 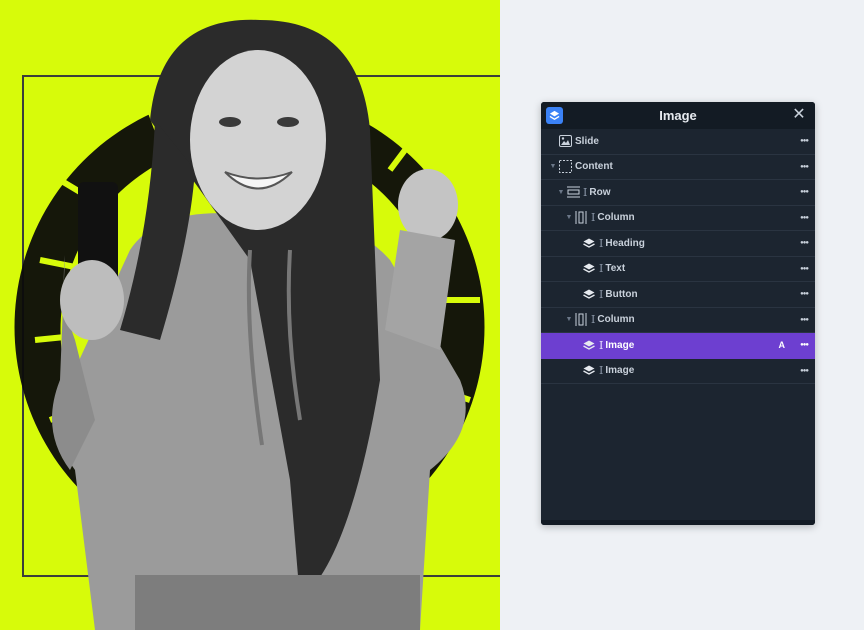 What do you see at coordinates (565, 141) in the screenshot?
I see `slide-icon` at bounding box center [565, 141].